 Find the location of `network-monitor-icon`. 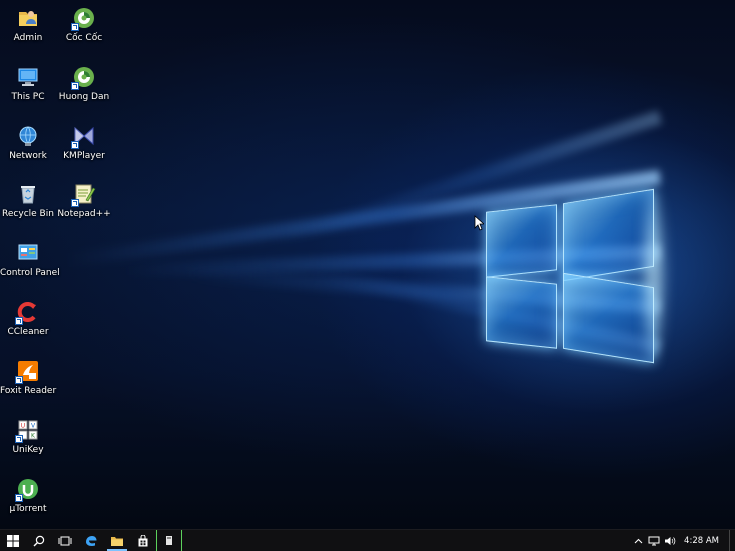

network-monitor-icon is located at coordinates (654, 540).